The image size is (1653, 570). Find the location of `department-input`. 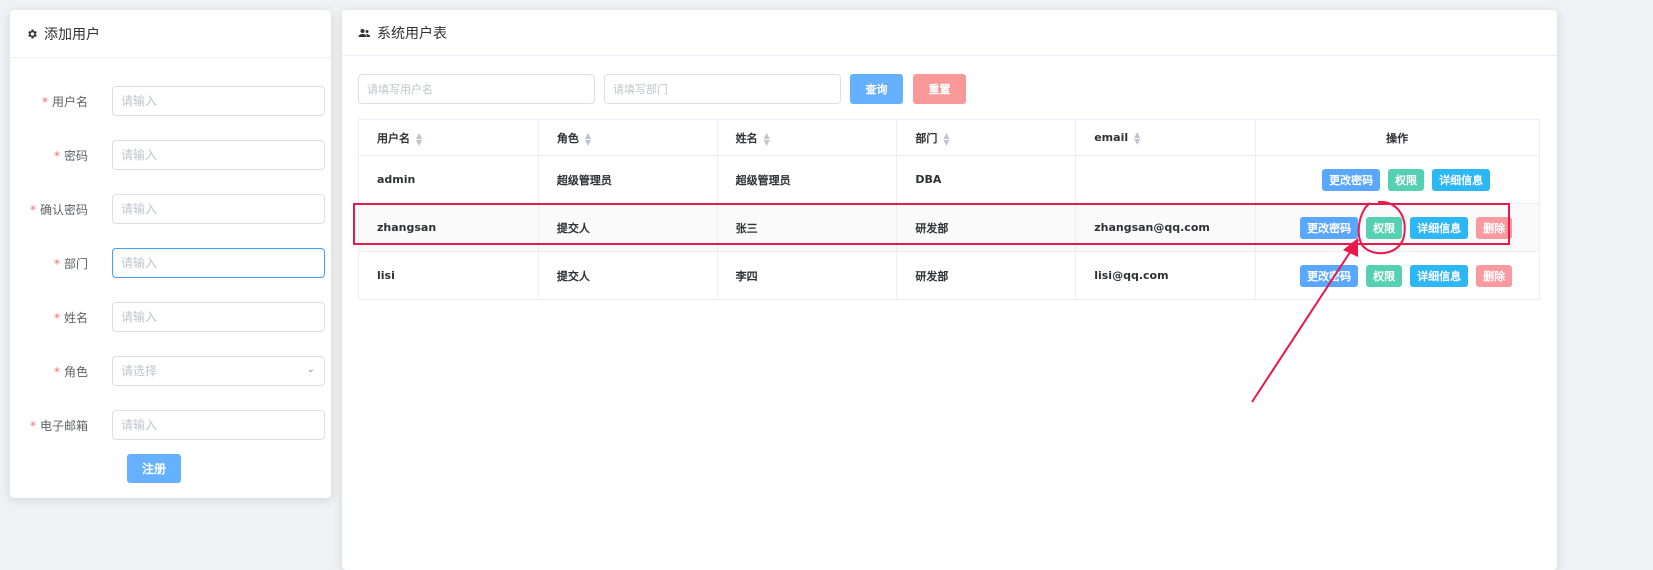

department-input is located at coordinates (218, 263).